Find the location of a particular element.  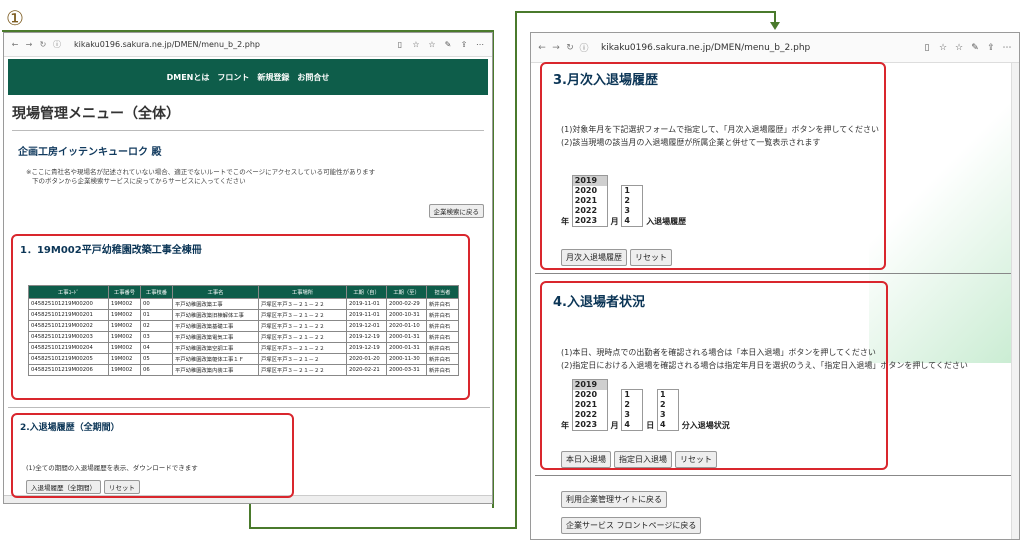

nav-front: フロント is located at coordinates (233, 77).